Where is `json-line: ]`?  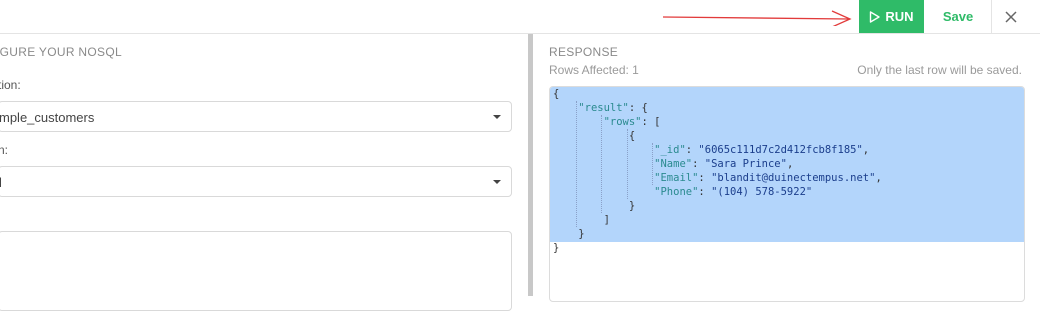 json-line: ] is located at coordinates (581, 220).